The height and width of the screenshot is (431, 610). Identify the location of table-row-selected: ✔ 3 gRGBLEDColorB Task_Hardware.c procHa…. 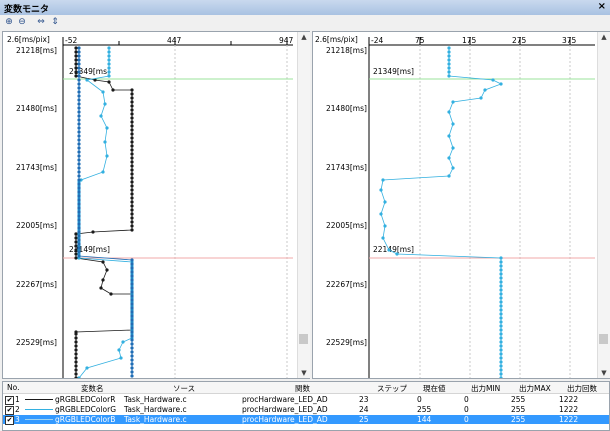
(306, 420).